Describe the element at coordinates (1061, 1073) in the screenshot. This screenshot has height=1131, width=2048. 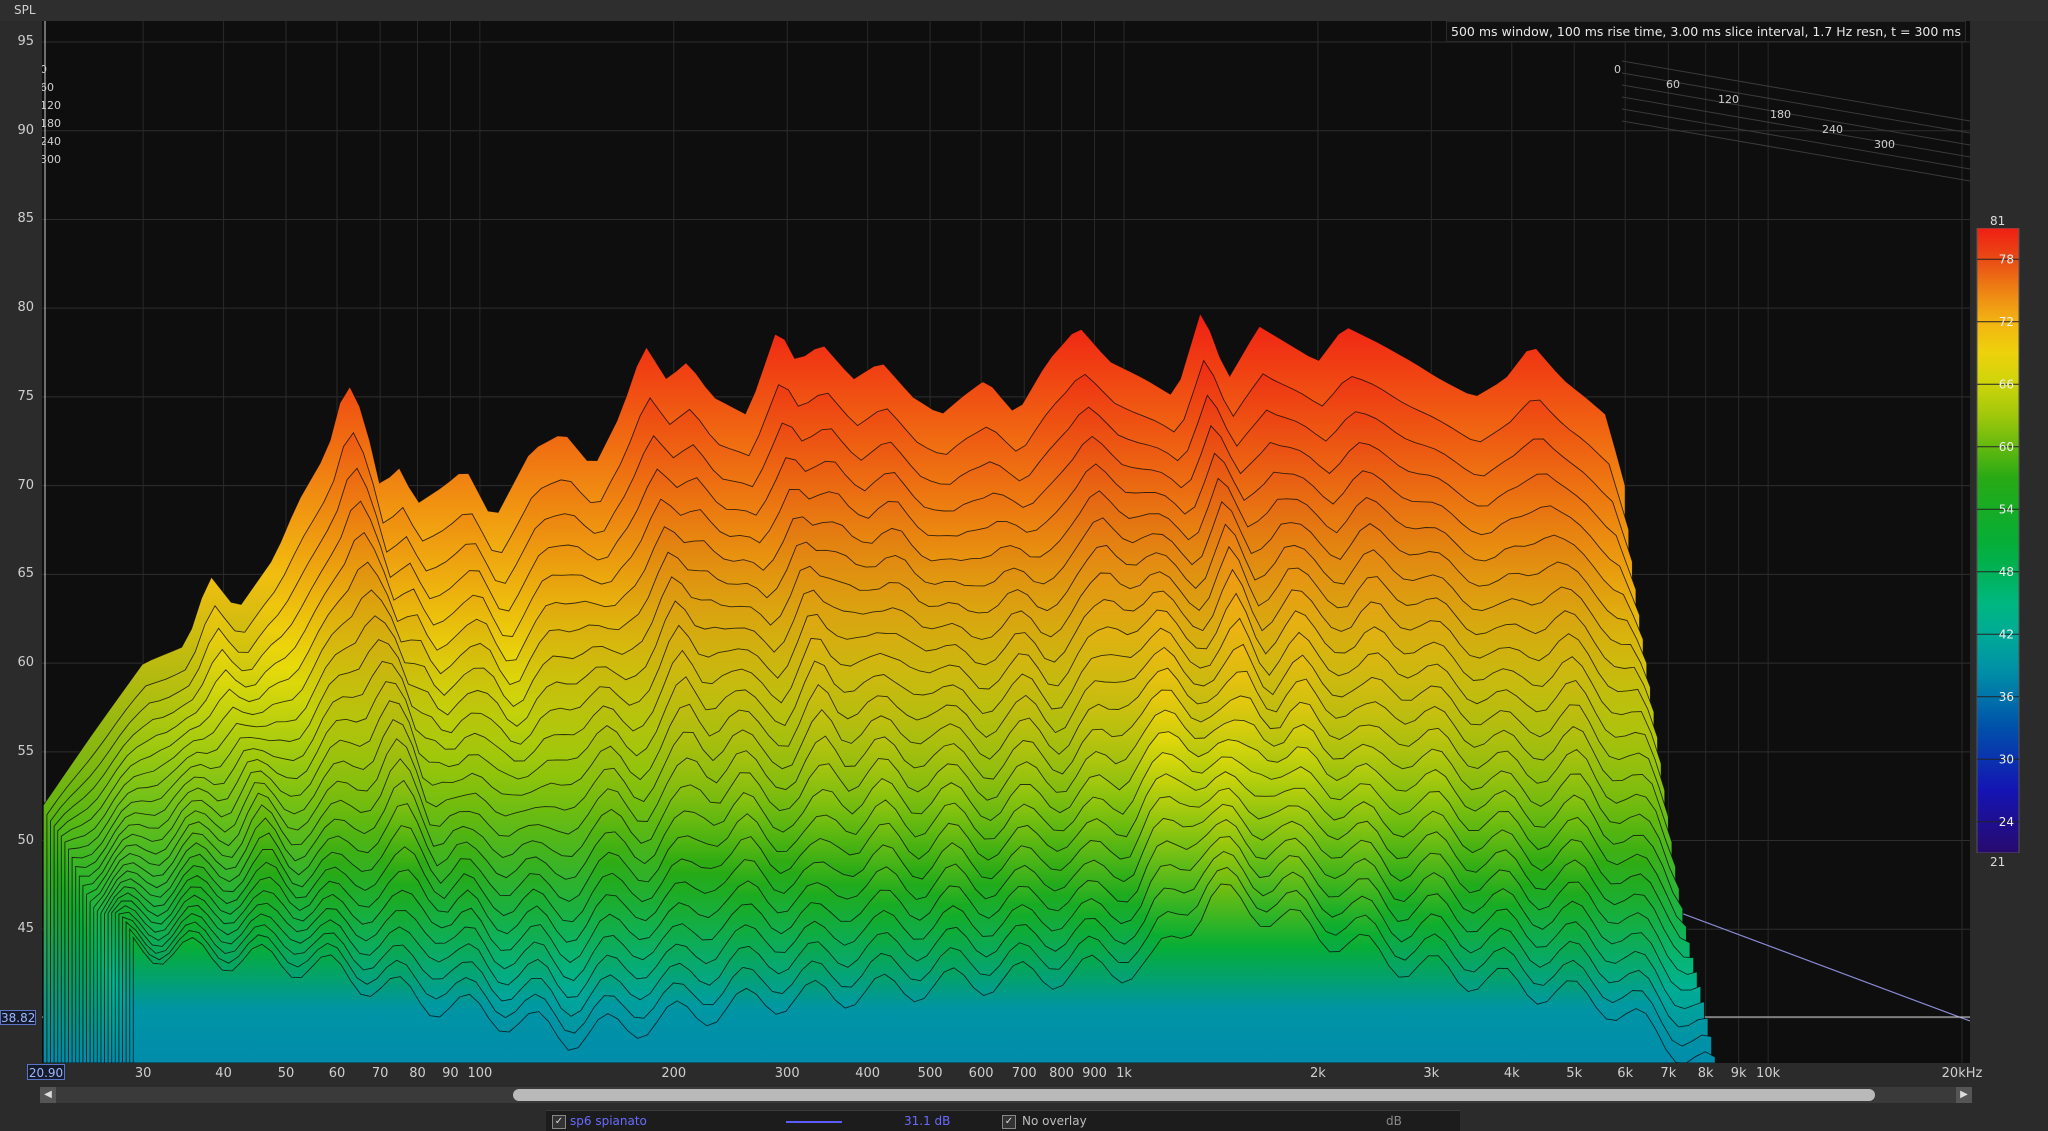
I see `x-tick-label: 800` at that location.